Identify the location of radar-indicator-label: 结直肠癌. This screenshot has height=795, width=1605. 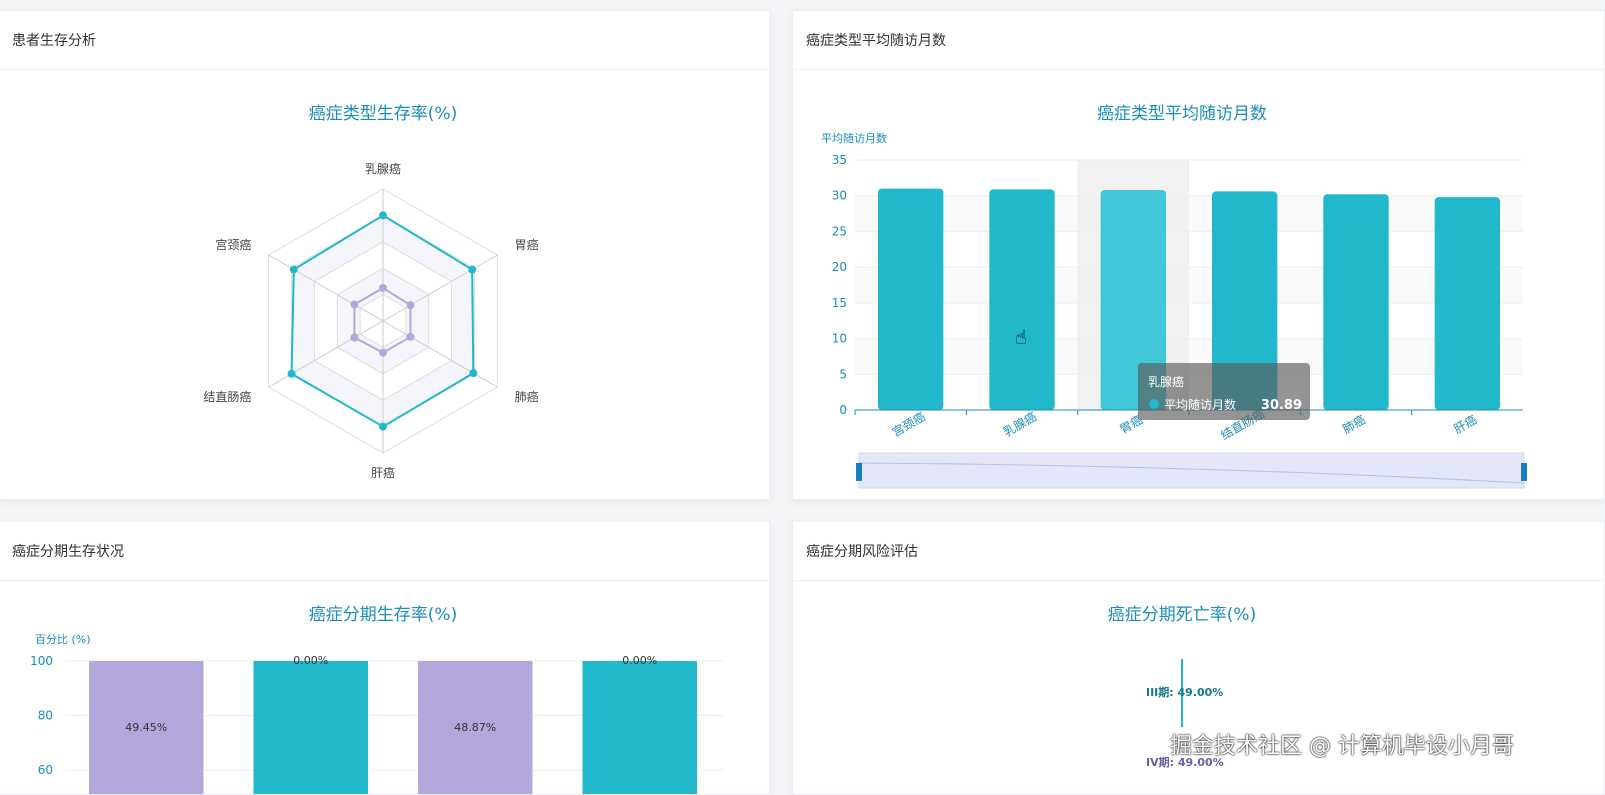
(227, 396).